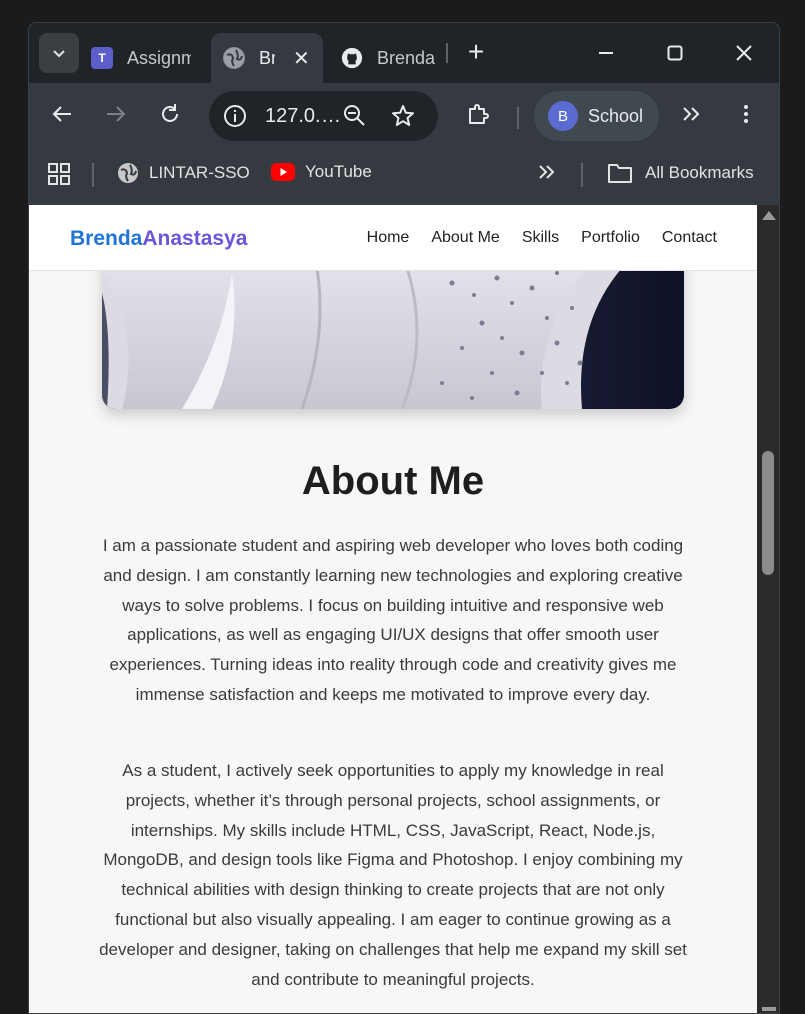 The height and width of the screenshot is (1014, 805). I want to click on site-logo: BrendaAnastasya, so click(158, 239).